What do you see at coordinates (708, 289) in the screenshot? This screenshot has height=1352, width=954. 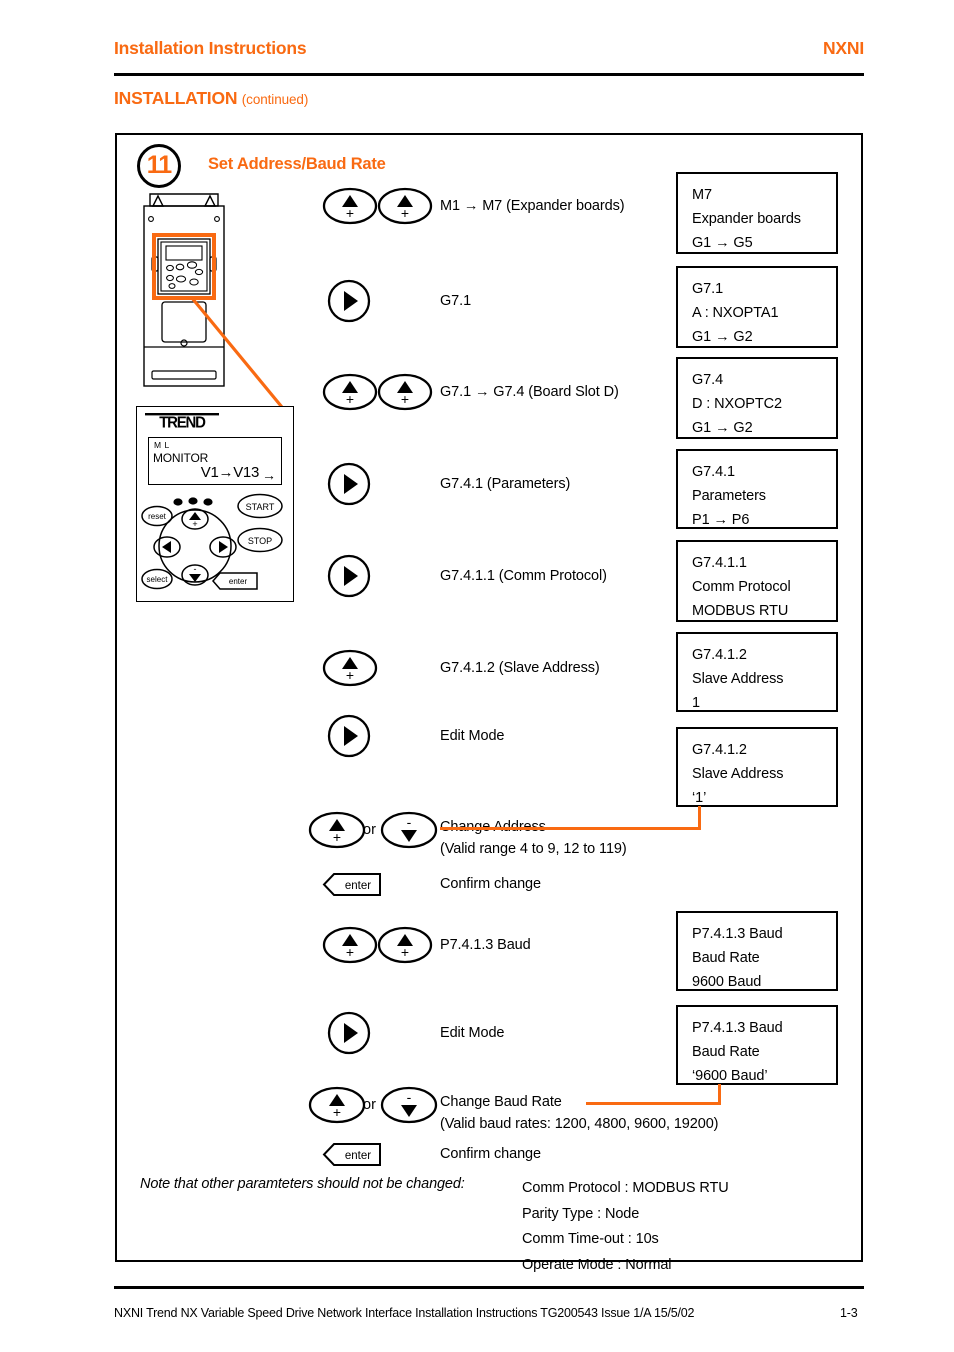 I see `display-line-1: G7.1` at bounding box center [708, 289].